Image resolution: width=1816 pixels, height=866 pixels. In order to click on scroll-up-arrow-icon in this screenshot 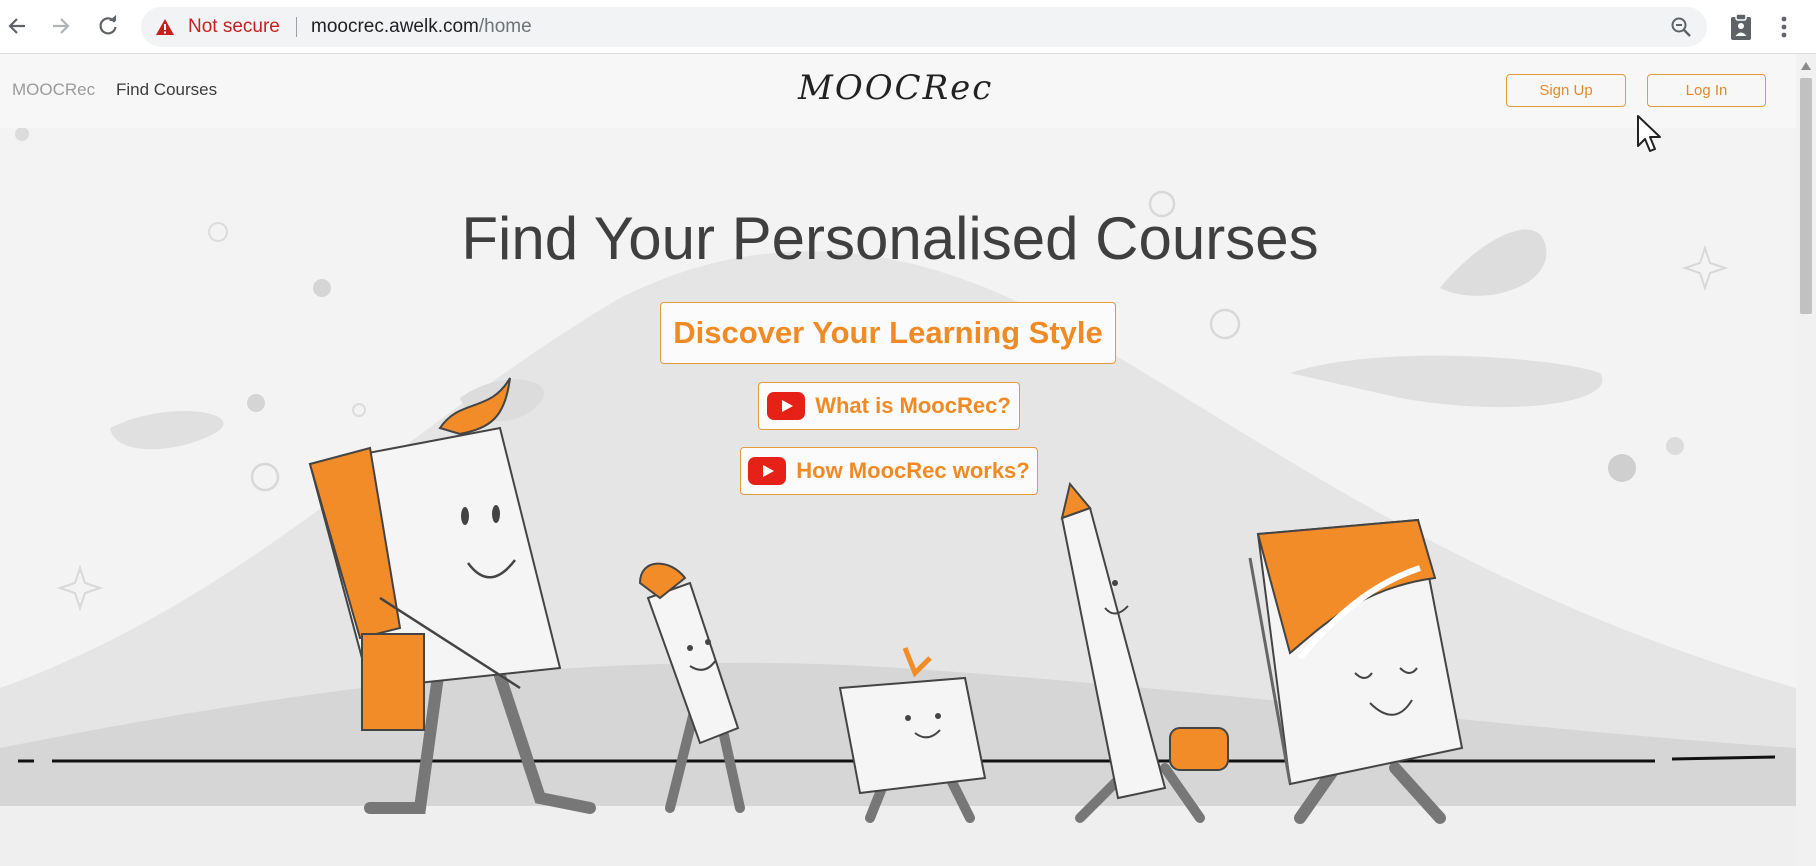, I will do `click(1806, 66)`.